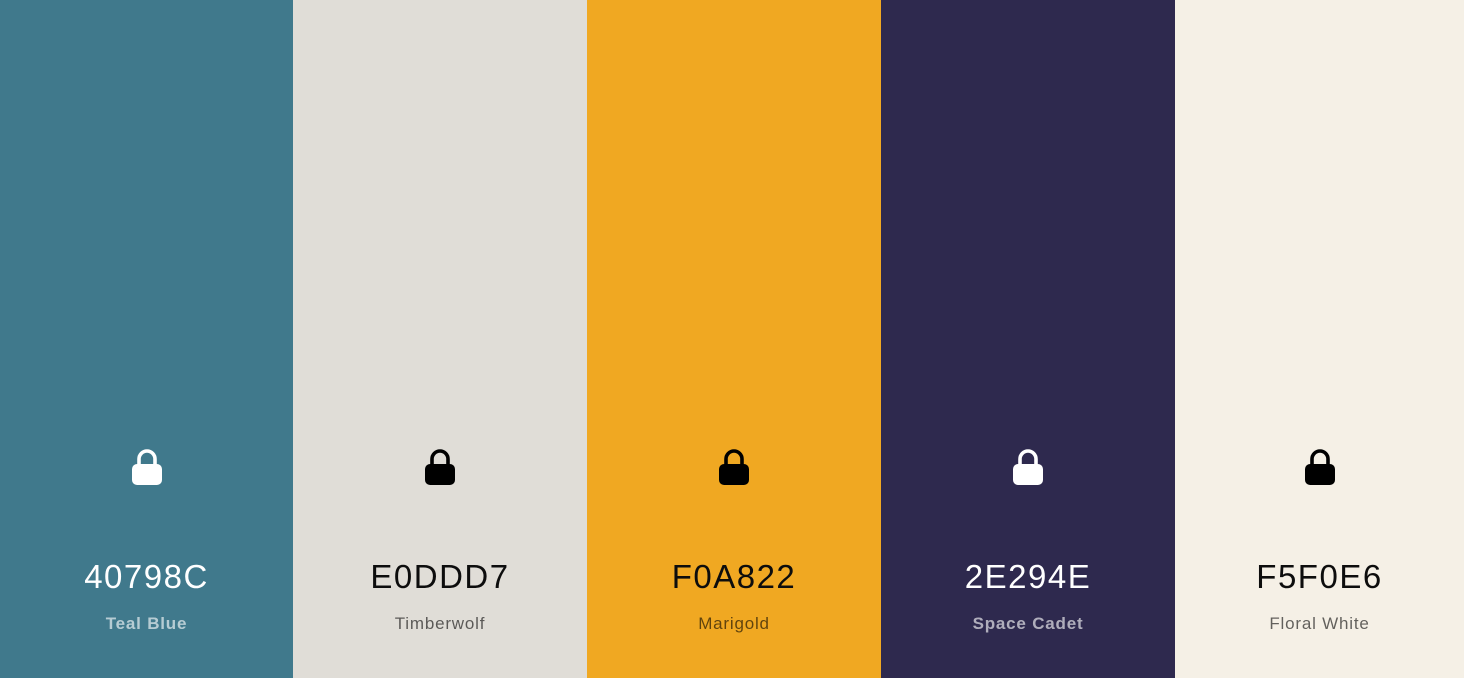 Image resolution: width=1464 pixels, height=678 pixels. I want to click on color-name: Teal Blue, so click(146, 623).